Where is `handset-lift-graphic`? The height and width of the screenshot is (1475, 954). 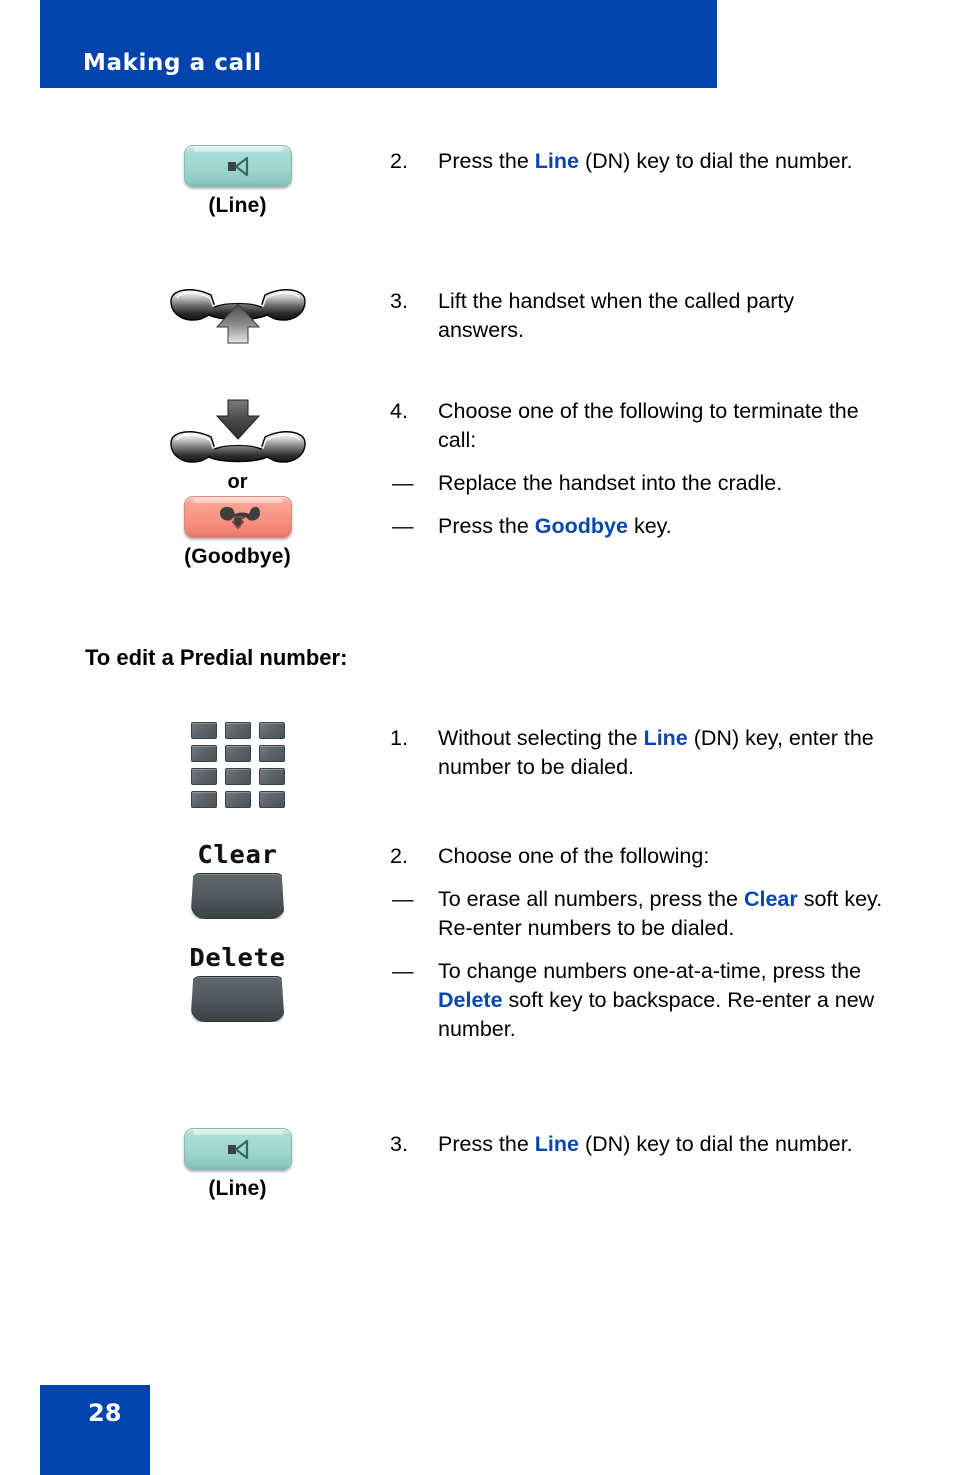
handset-lift-graphic is located at coordinates (238, 316).